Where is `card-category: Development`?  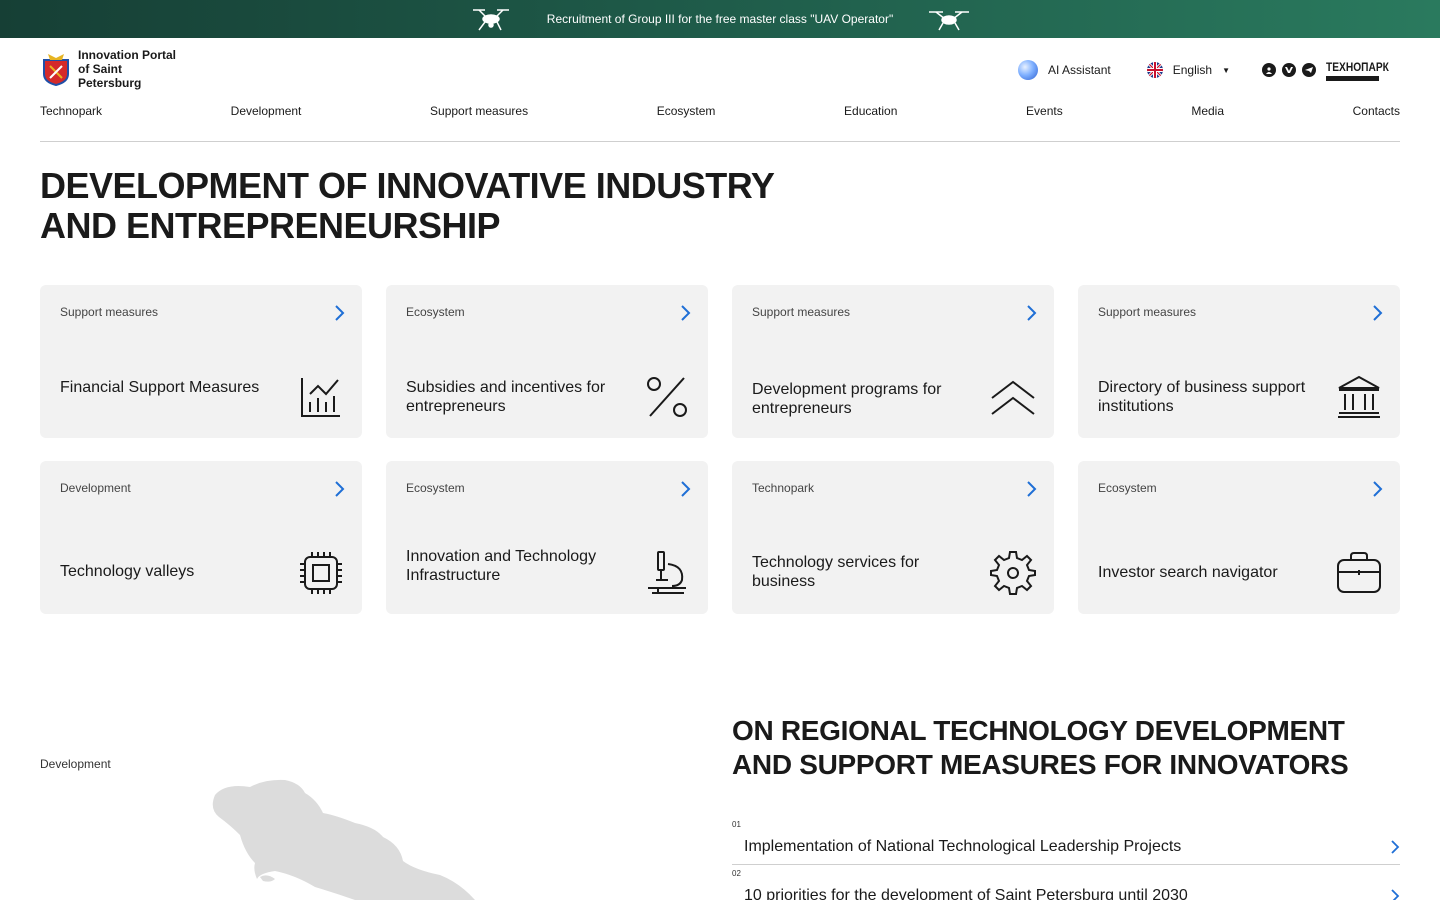 card-category: Development is located at coordinates (95, 488).